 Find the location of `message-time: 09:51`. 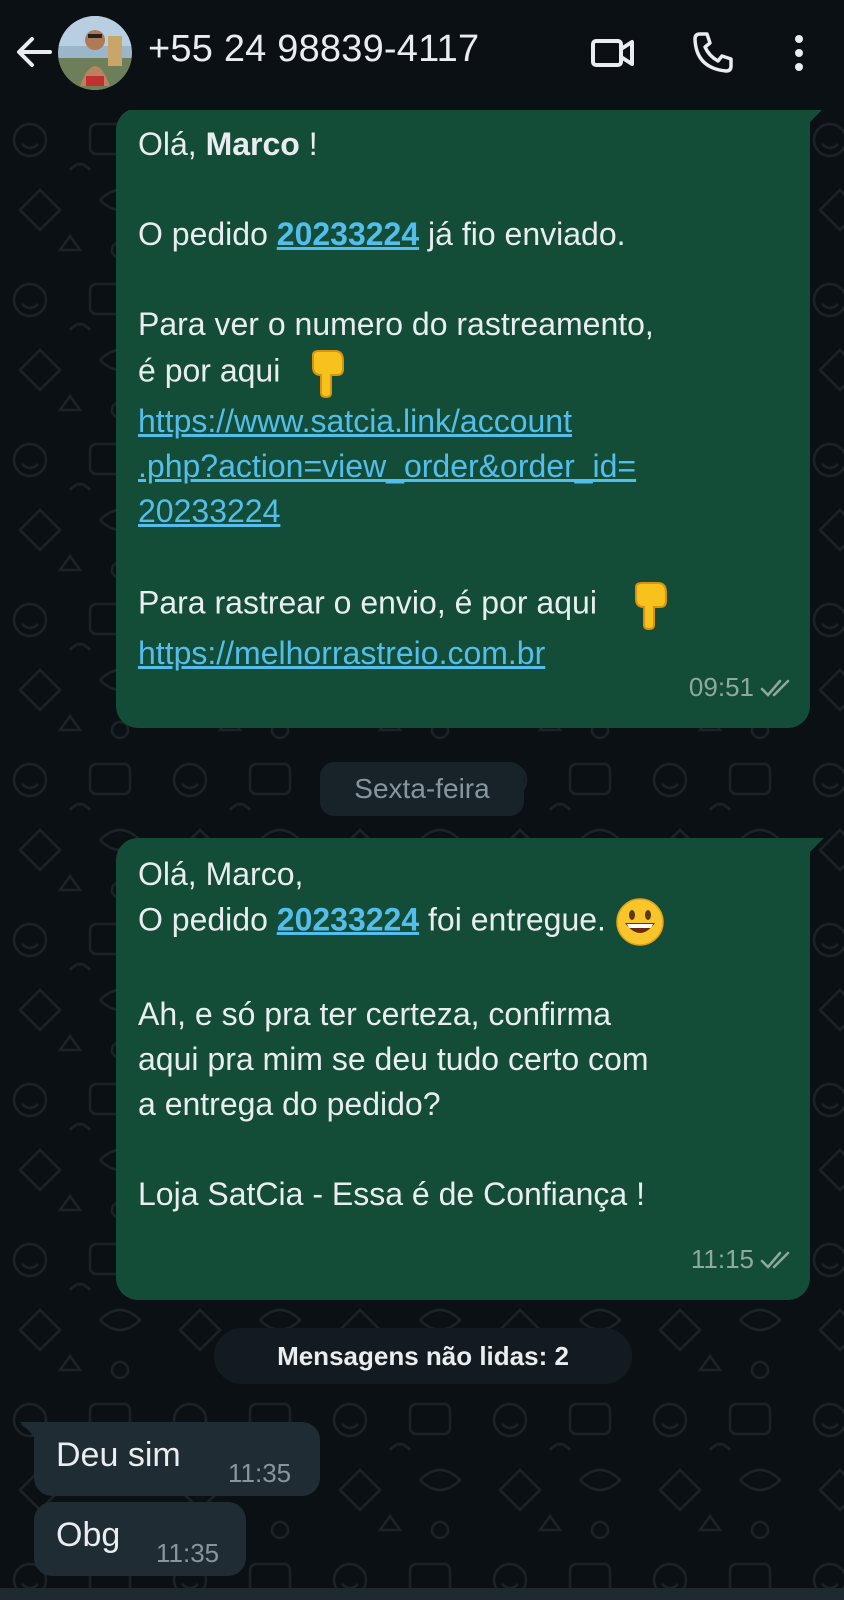

message-time: 09:51 is located at coordinates (721, 687).